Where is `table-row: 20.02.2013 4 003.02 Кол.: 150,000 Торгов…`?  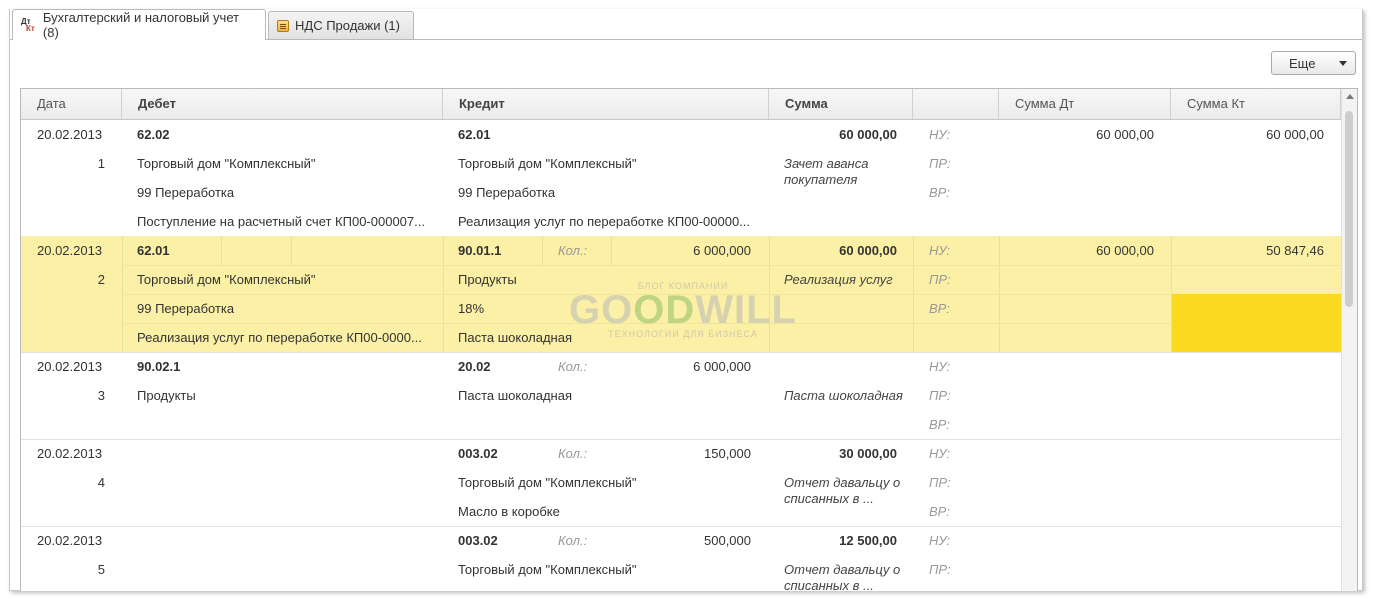
table-row: 20.02.2013 4 003.02 Кол.: 150,000 Торгов… is located at coordinates (681, 483).